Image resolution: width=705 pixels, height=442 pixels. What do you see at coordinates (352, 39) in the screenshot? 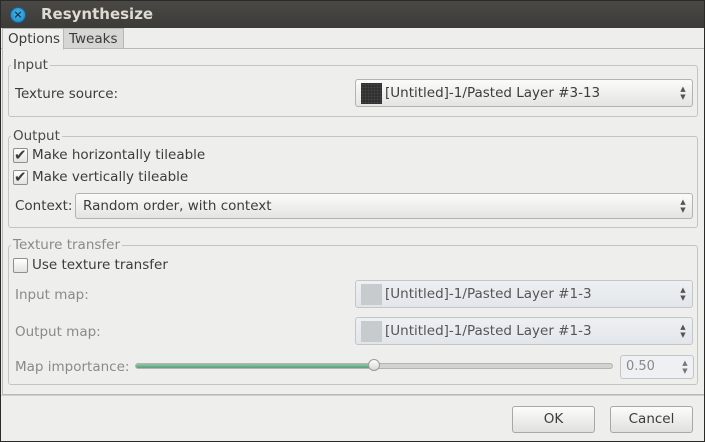
I see `tab-bar: Options Tweaks` at bounding box center [352, 39].